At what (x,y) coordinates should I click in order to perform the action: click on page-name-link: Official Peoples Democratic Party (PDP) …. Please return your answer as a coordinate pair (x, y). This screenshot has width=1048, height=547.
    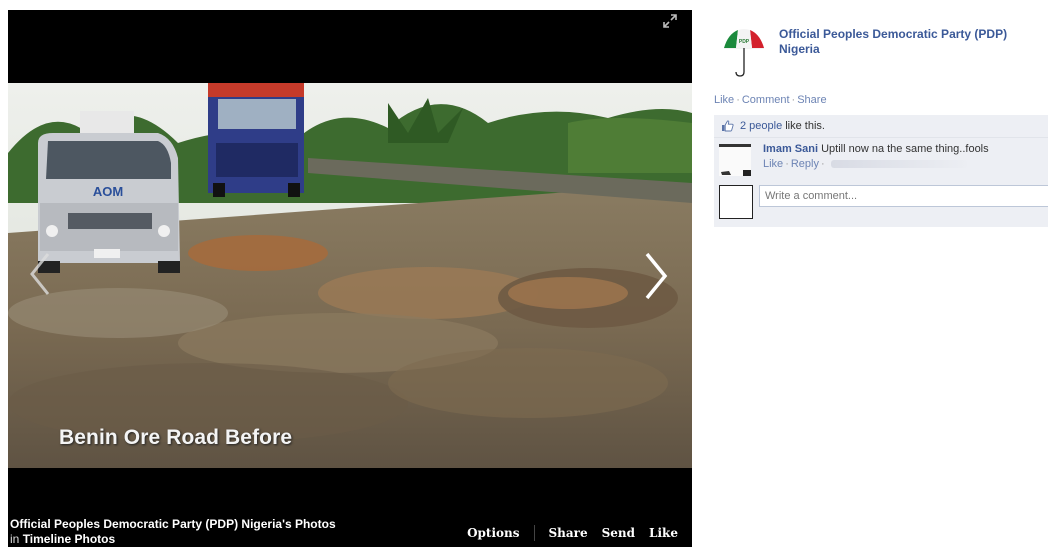
    Looking at the image, I should click on (913, 42).